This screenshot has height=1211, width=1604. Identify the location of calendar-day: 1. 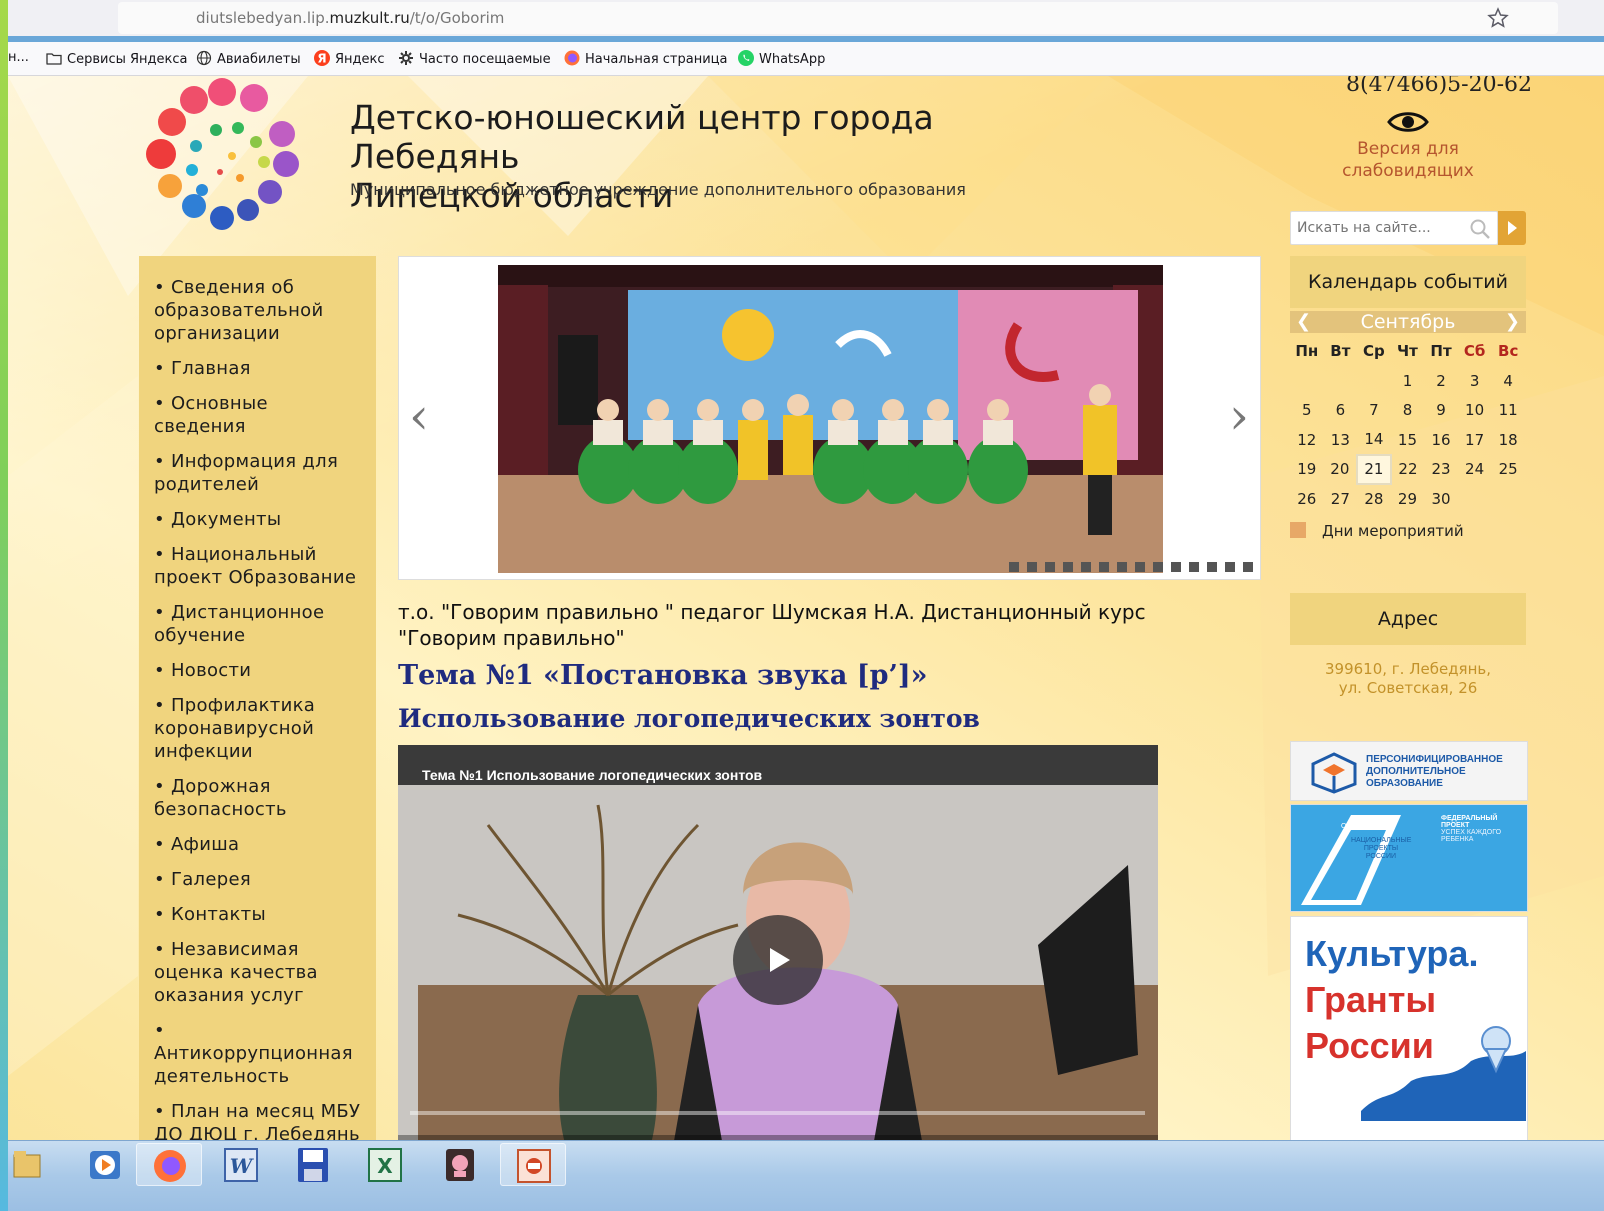
(1408, 381).